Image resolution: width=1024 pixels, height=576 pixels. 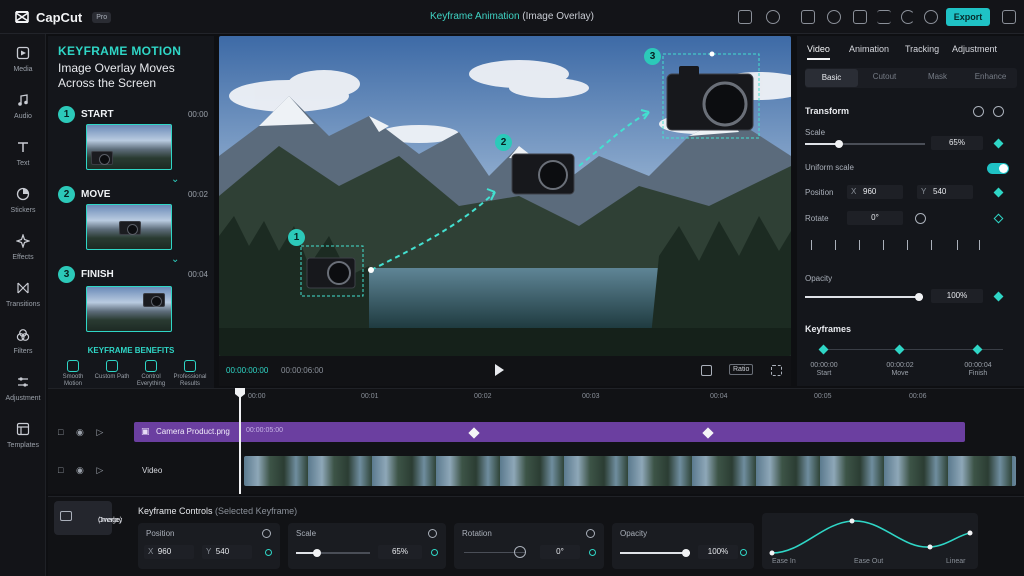 I want to click on sidebar-item-filters: Filters, so click(x=23, y=346).